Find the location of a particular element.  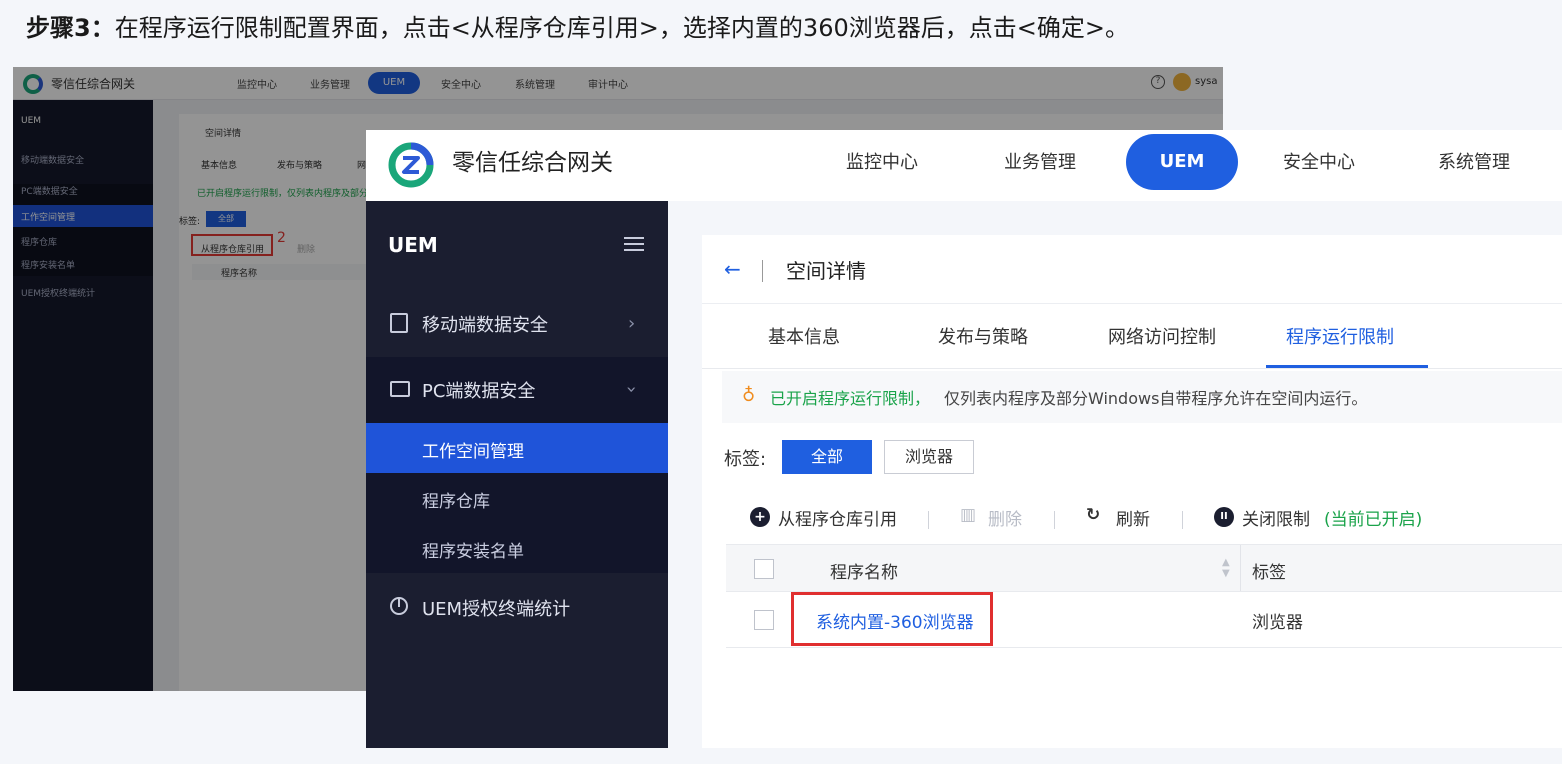

restriction-status: (当前已开启) is located at coordinates (1373, 517).